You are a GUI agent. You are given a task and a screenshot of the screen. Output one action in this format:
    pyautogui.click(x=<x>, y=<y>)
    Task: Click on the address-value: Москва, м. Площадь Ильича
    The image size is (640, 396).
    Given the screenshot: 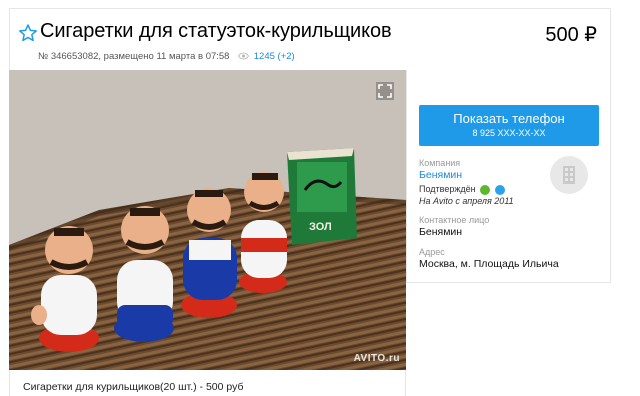 What is the action you would take?
    pyautogui.click(x=489, y=264)
    